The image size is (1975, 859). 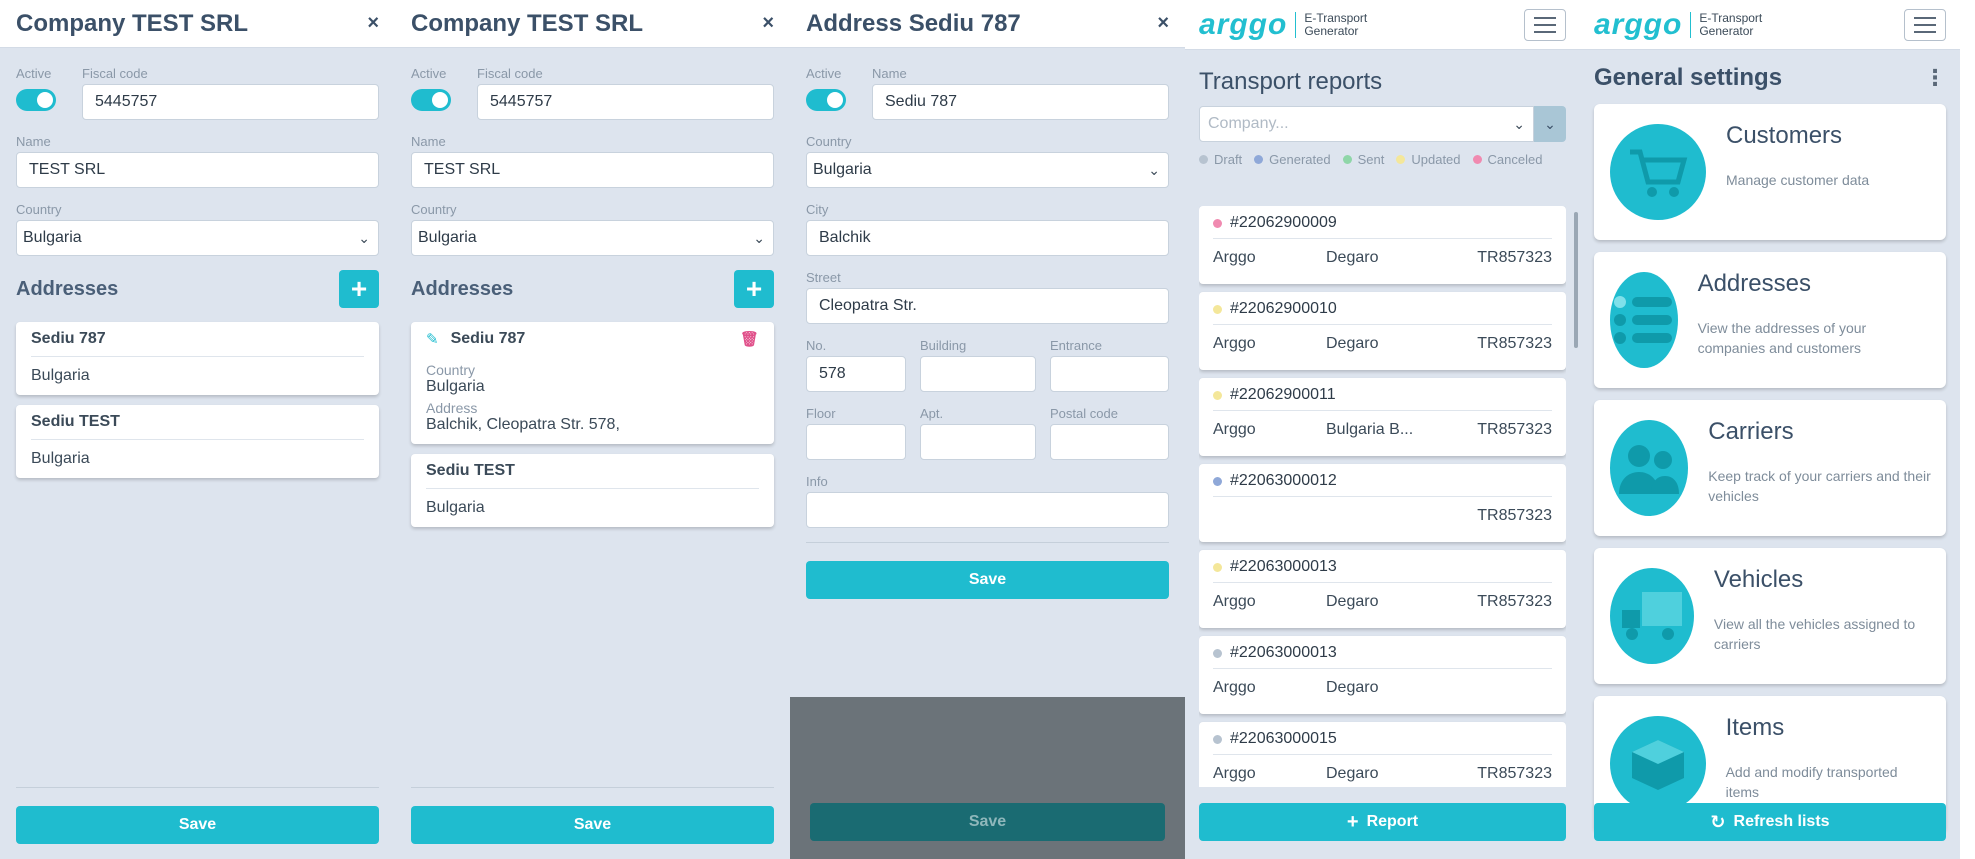 What do you see at coordinates (1382, 822) in the screenshot?
I see `add-report-button: + Report` at bounding box center [1382, 822].